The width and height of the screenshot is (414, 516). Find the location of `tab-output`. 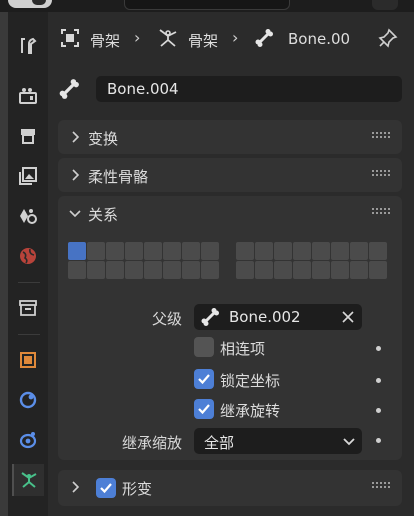

tab-output is located at coordinates (28, 136).